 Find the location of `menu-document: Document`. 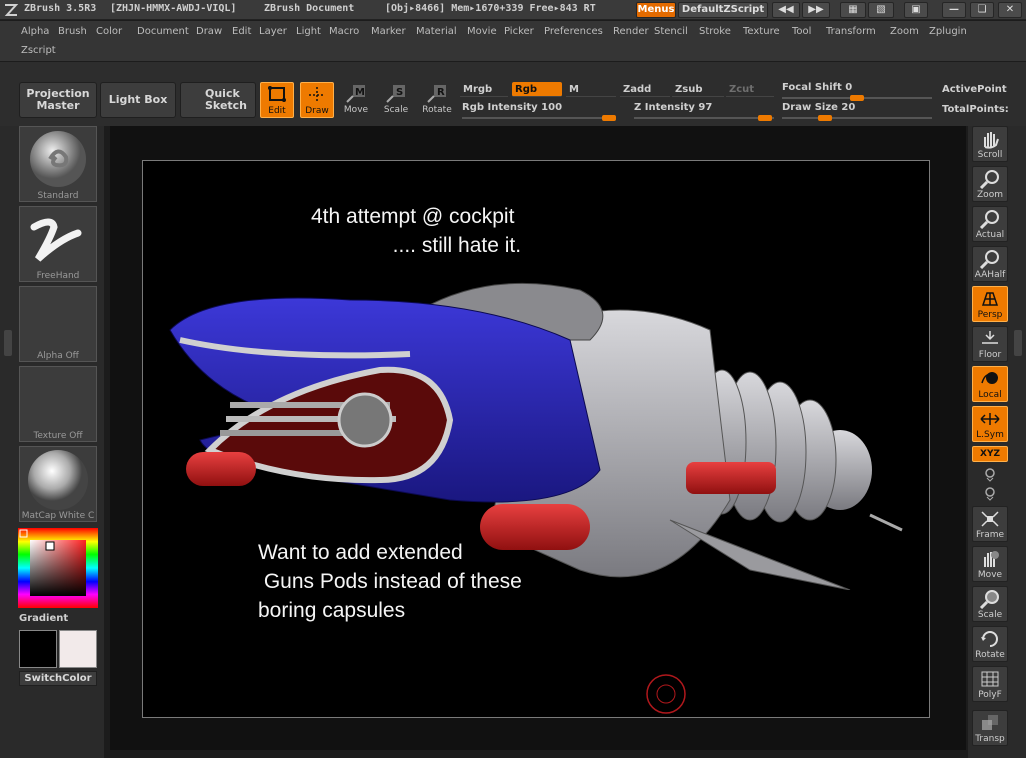

menu-document: Document is located at coordinates (163, 32).